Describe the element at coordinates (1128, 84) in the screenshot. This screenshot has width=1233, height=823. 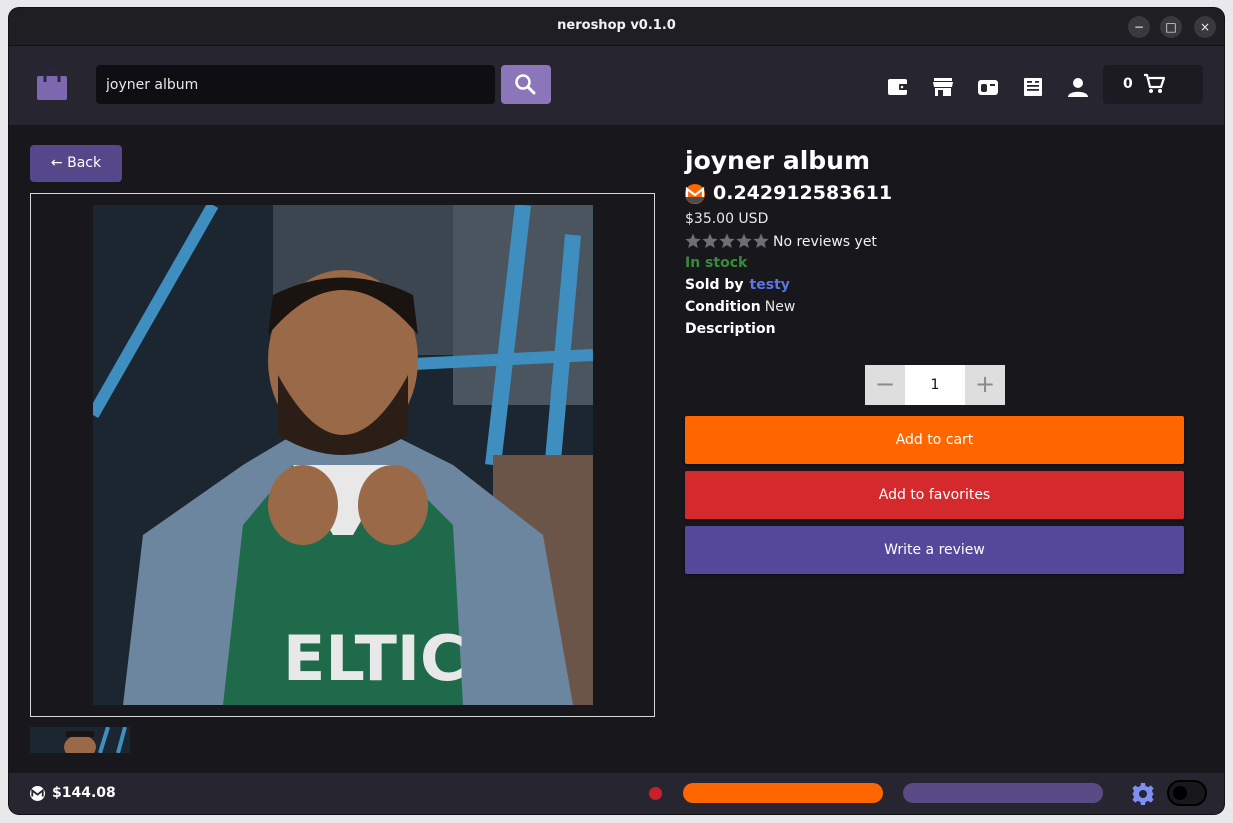
I see `cart-count: 0` at that location.